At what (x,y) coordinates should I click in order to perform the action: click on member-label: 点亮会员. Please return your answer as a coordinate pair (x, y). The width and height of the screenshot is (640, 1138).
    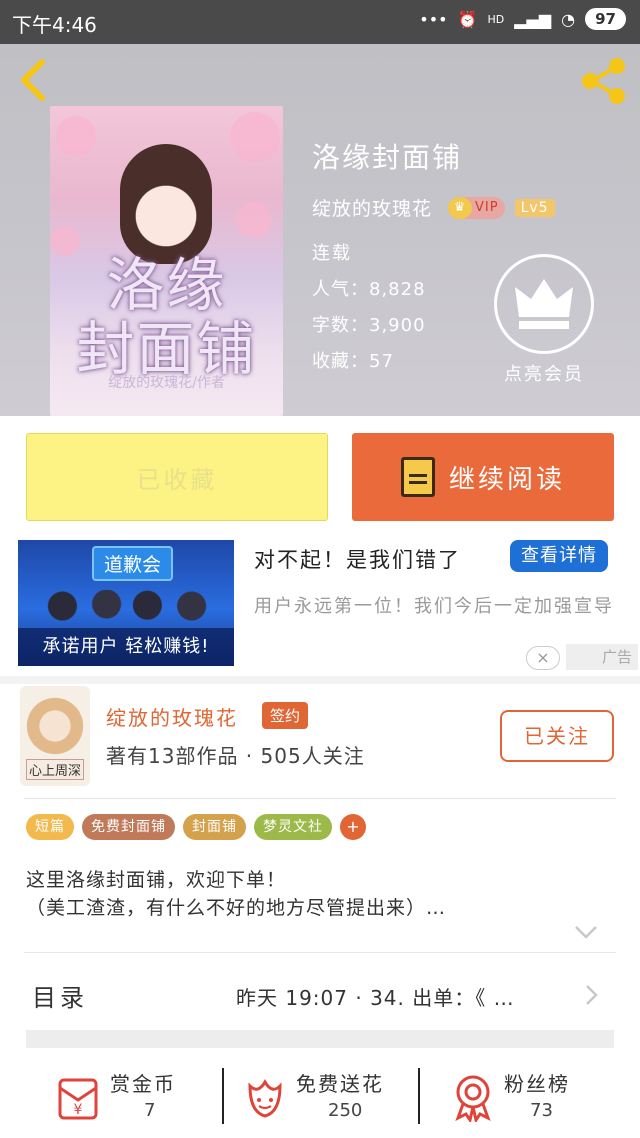
    Looking at the image, I should click on (544, 374).